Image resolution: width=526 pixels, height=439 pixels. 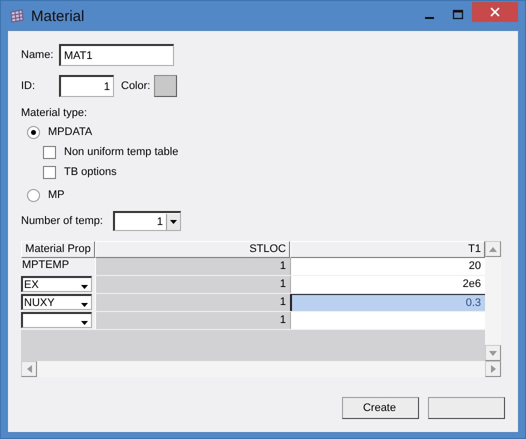 I want to click on id-field: 1, so click(x=86, y=86).